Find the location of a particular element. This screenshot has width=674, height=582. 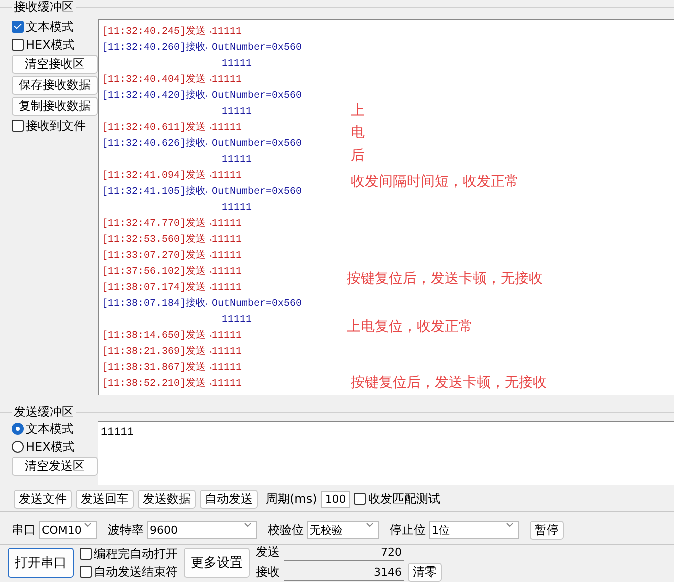

log-line: [11:32:40.611]发送→11111 is located at coordinates (172, 128).